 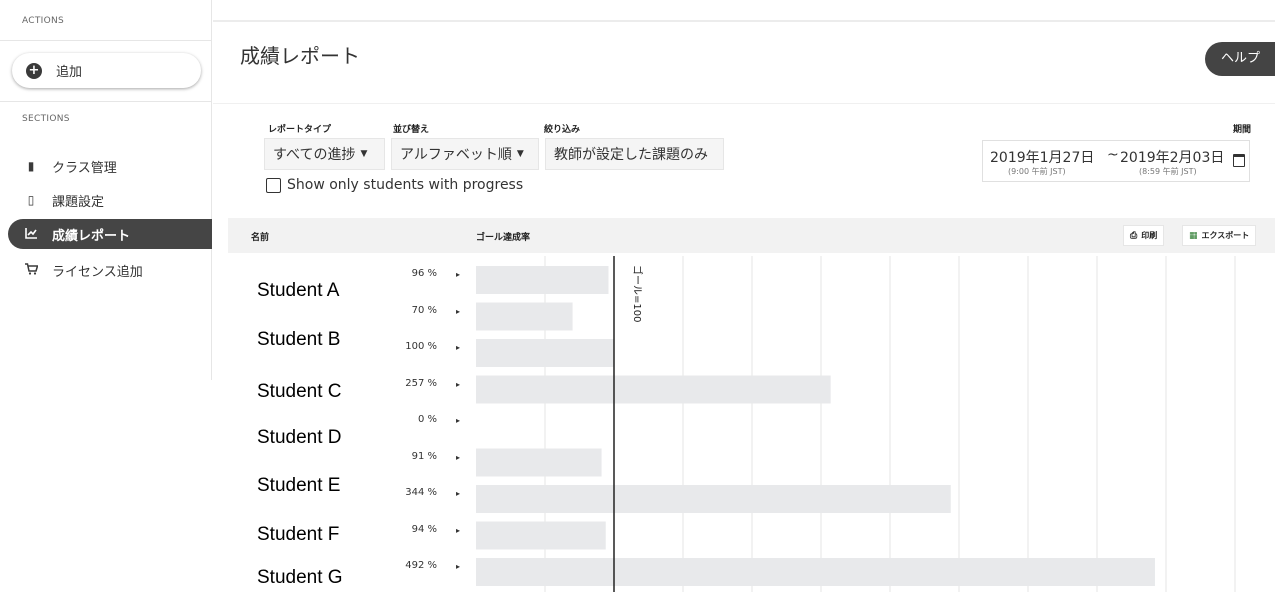 What do you see at coordinates (421, 346) in the screenshot?
I see `goal-percent-label: 100 %` at bounding box center [421, 346].